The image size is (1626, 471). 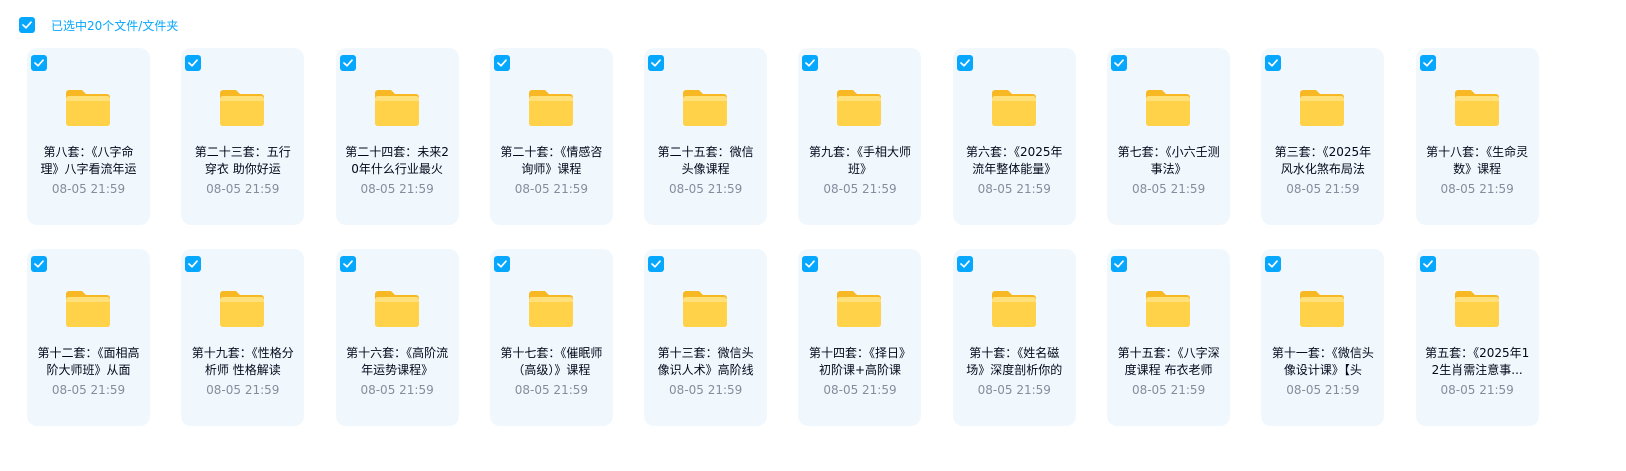 What do you see at coordinates (1168, 160) in the screenshot?
I see `file-name: 第七套：《小六壬测事法》` at bounding box center [1168, 160].